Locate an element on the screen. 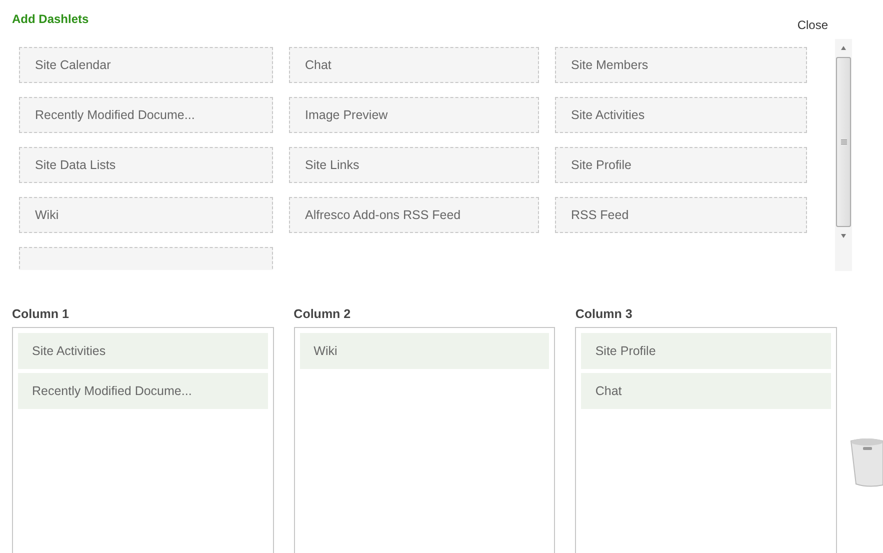  column-heading: Column 3 is located at coordinates (604, 314).